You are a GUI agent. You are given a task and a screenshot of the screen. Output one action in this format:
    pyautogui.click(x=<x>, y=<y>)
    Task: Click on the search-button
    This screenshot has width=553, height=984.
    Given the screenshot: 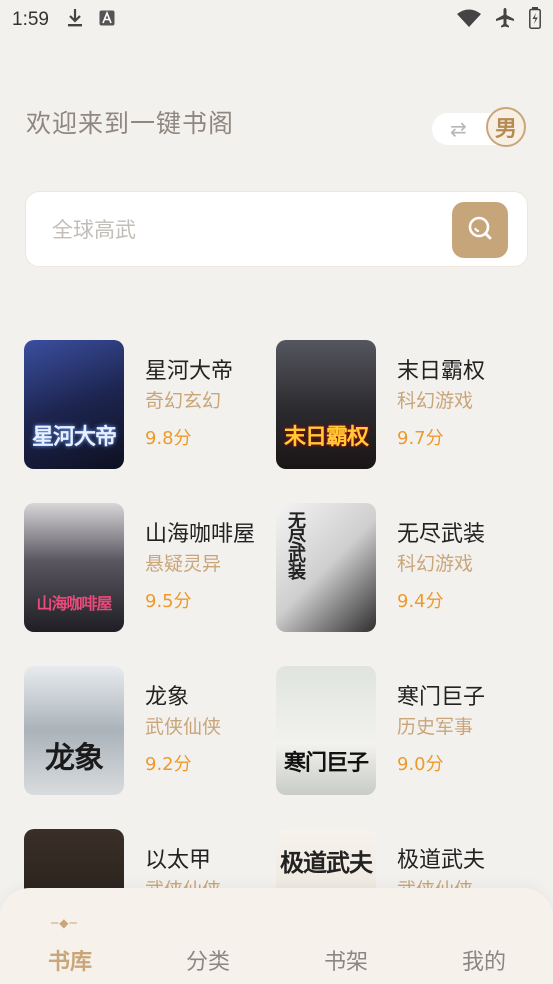 What is the action you would take?
    pyautogui.click(x=480, y=230)
    